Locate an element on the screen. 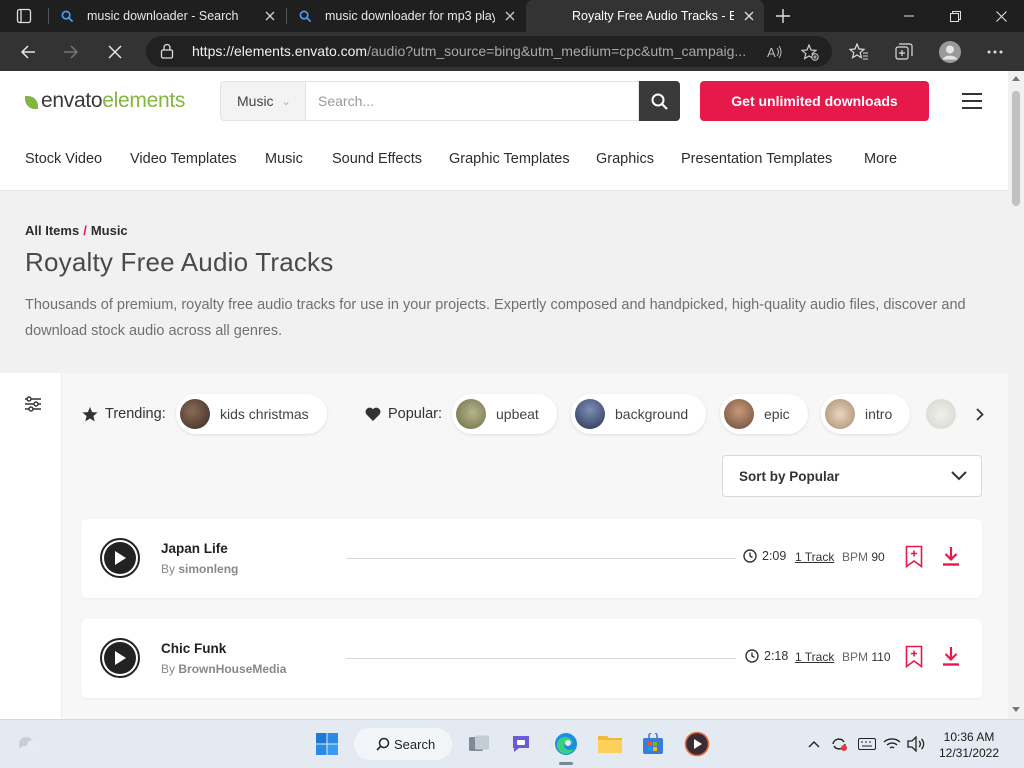  tag-background: background is located at coordinates (639, 414).